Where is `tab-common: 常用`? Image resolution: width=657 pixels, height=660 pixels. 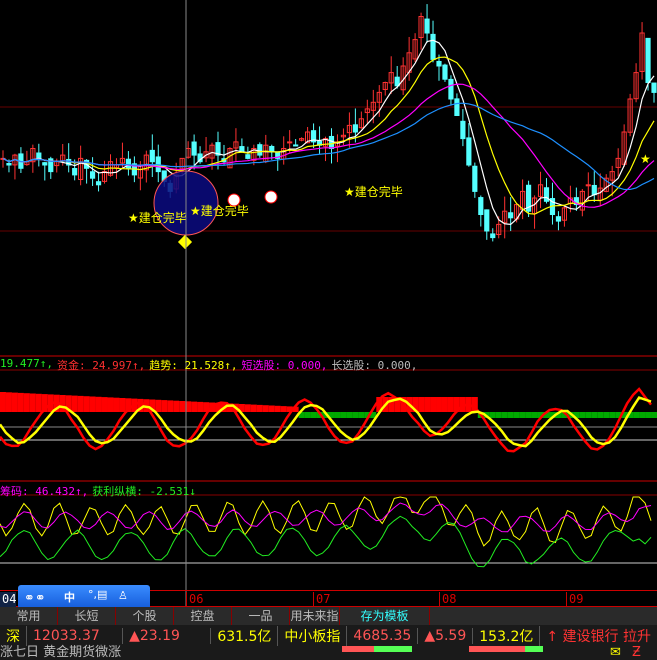 tab-common: 常用 is located at coordinates (29, 616).